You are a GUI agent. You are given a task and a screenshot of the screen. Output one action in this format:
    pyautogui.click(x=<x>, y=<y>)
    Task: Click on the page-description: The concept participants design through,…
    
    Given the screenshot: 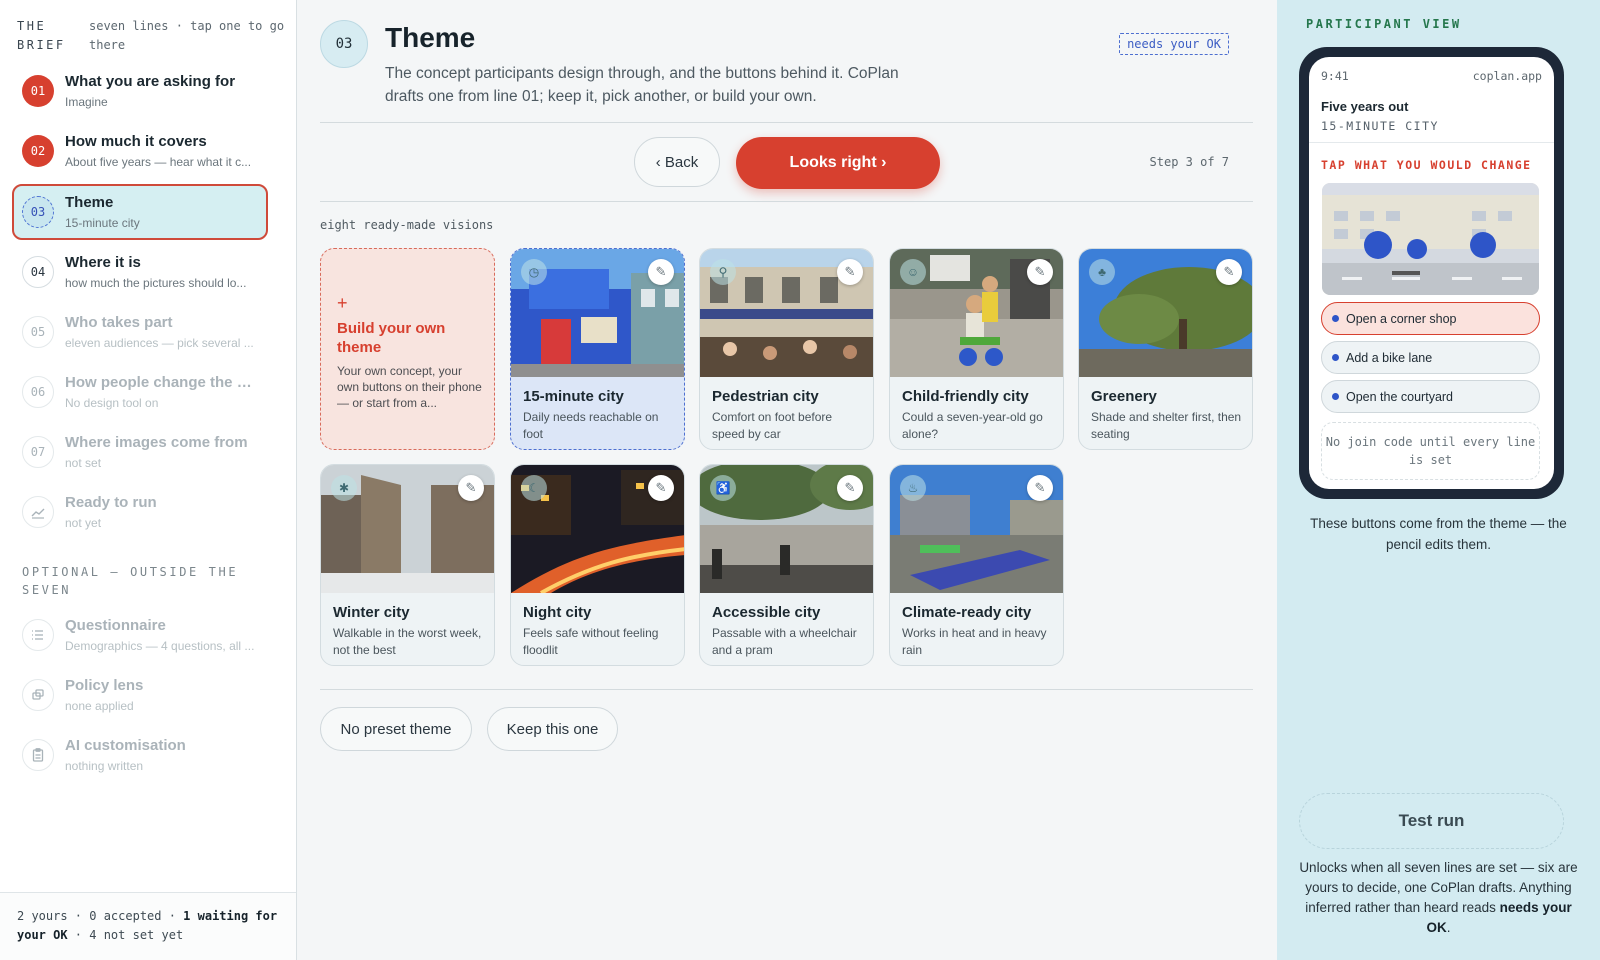 What is the action you would take?
    pyautogui.click(x=642, y=85)
    